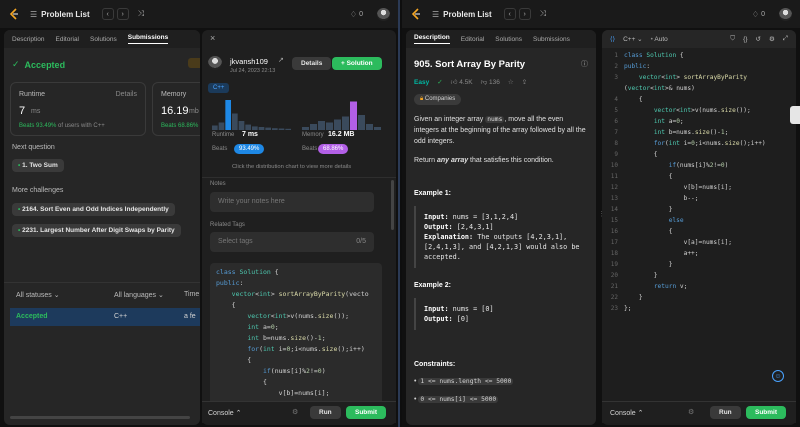 The height and width of the screenshot is (427, 800). I want to click on table-row: Accepted C++ a fe, so click(105, 317).